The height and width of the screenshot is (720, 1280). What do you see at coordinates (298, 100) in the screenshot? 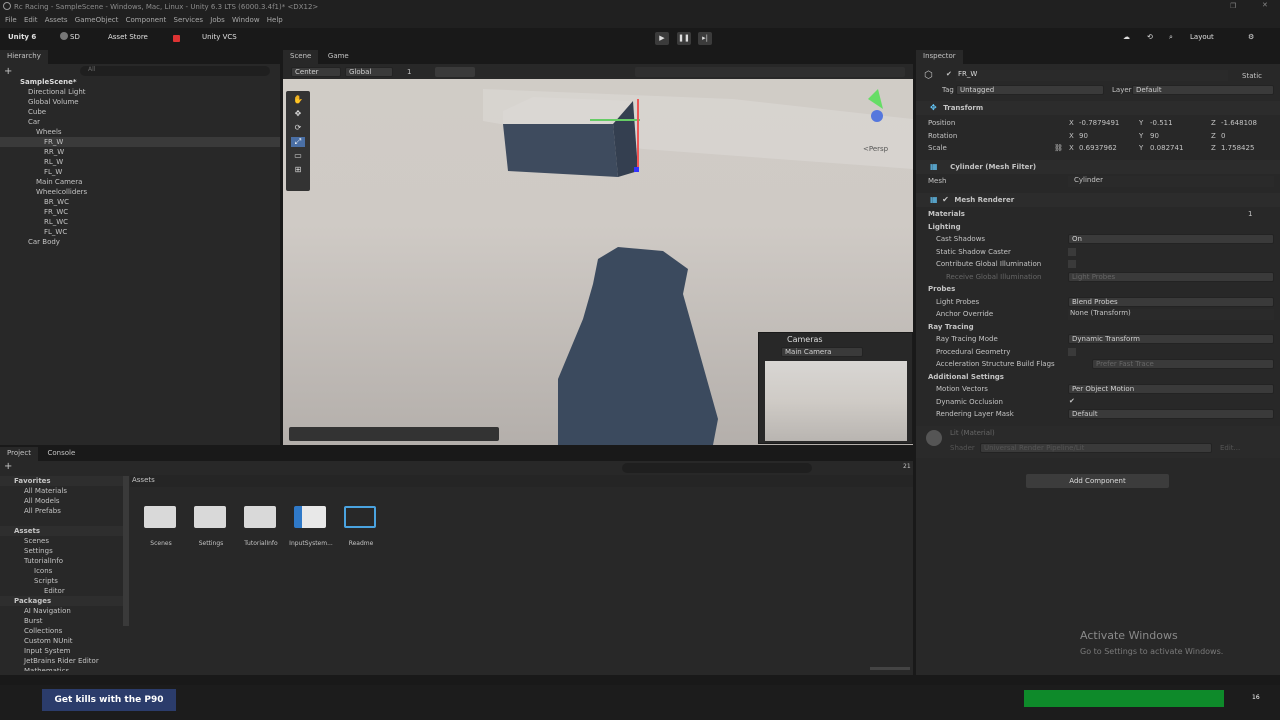
I see `hand-tool-icon: ✋` at bounding box center [298, 100].